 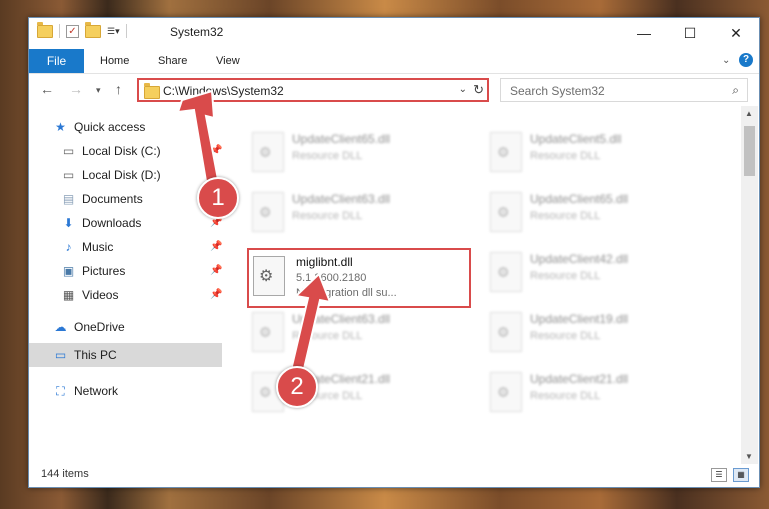 I want to click on folder-icon, so click(x=45, y=29).